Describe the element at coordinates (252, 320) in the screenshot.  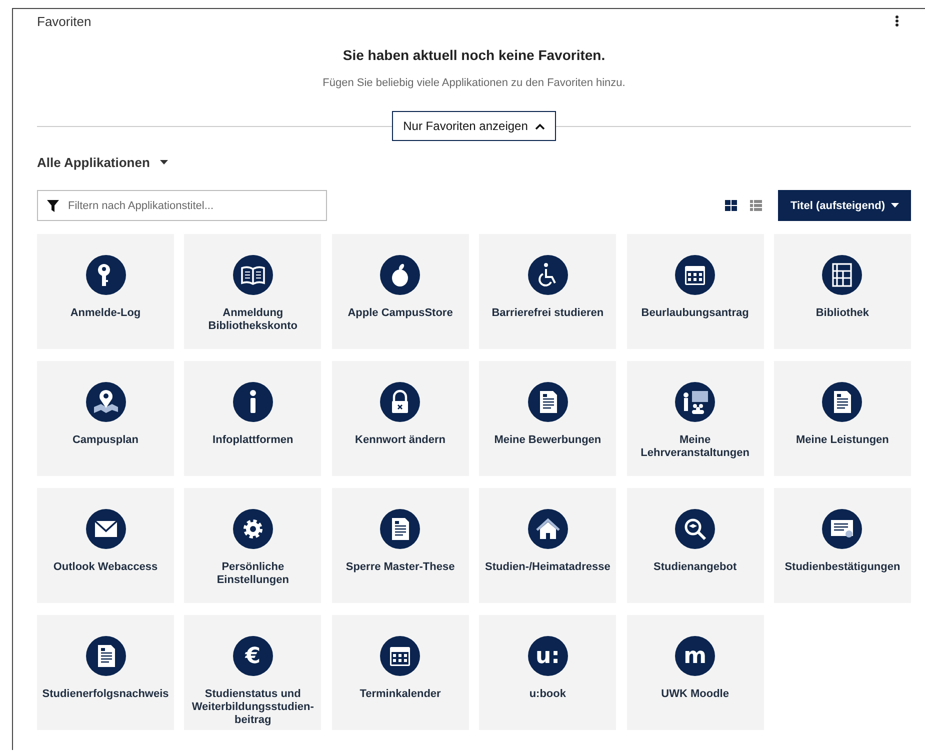
I see `app-title: Anmeldung Bibliothekskonto` at that location.